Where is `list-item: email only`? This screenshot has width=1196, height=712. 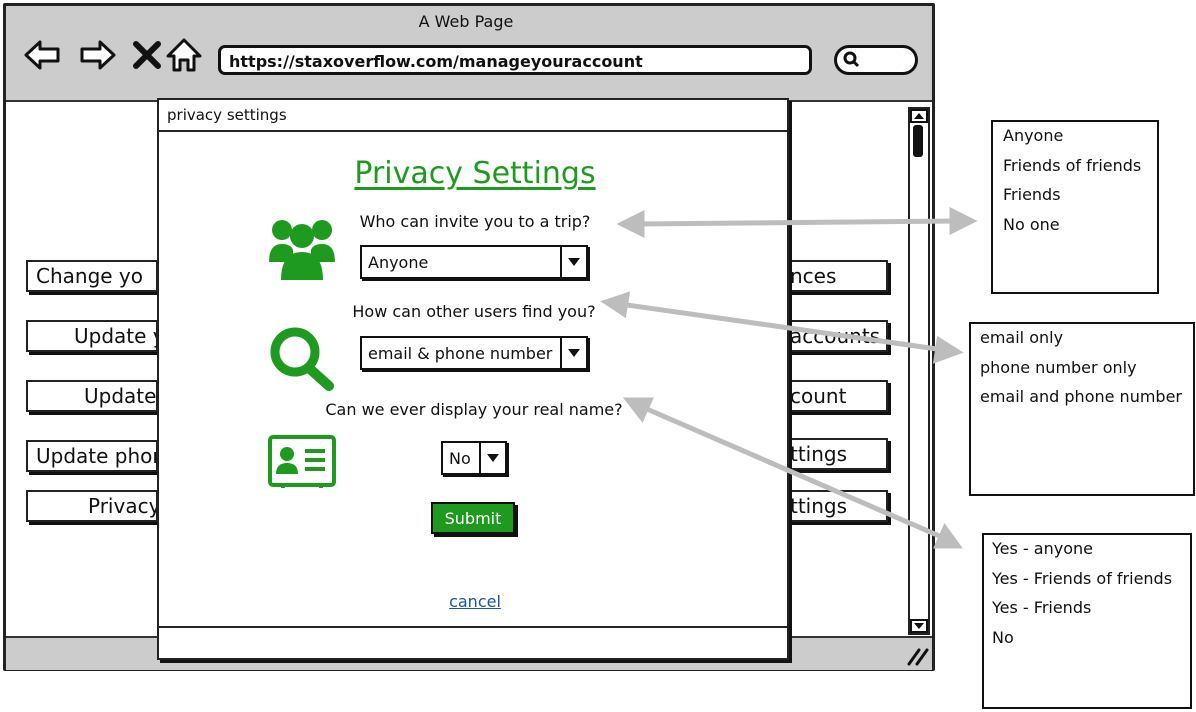
list-item: email only is located at coordinates (1082, 343).